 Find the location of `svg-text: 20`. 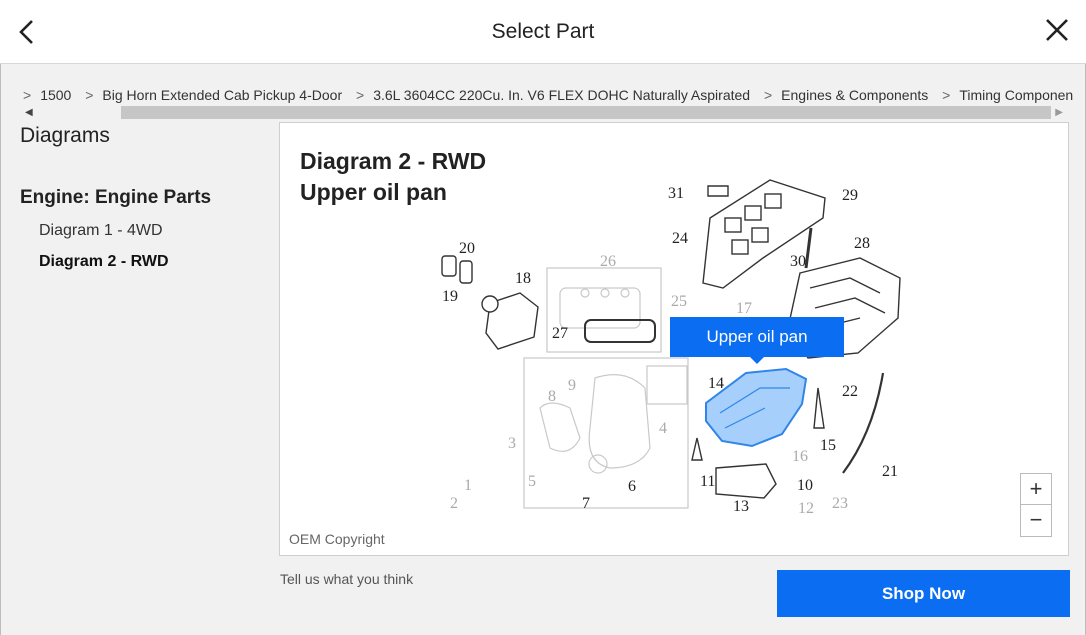

svg-text: 20 is located at coordinates (467, 248).